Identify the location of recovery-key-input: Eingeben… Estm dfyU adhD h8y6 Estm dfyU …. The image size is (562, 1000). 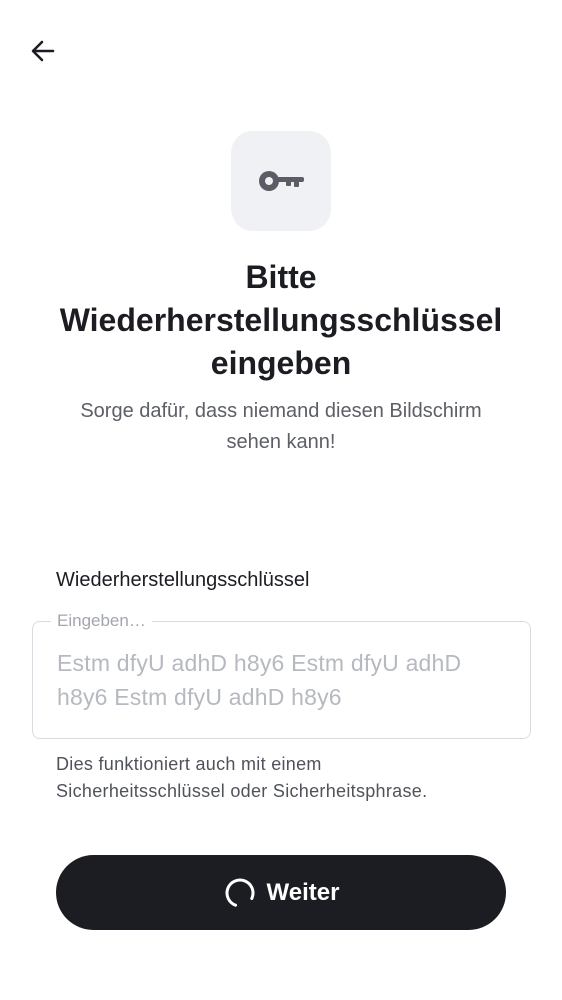
(281, 674).